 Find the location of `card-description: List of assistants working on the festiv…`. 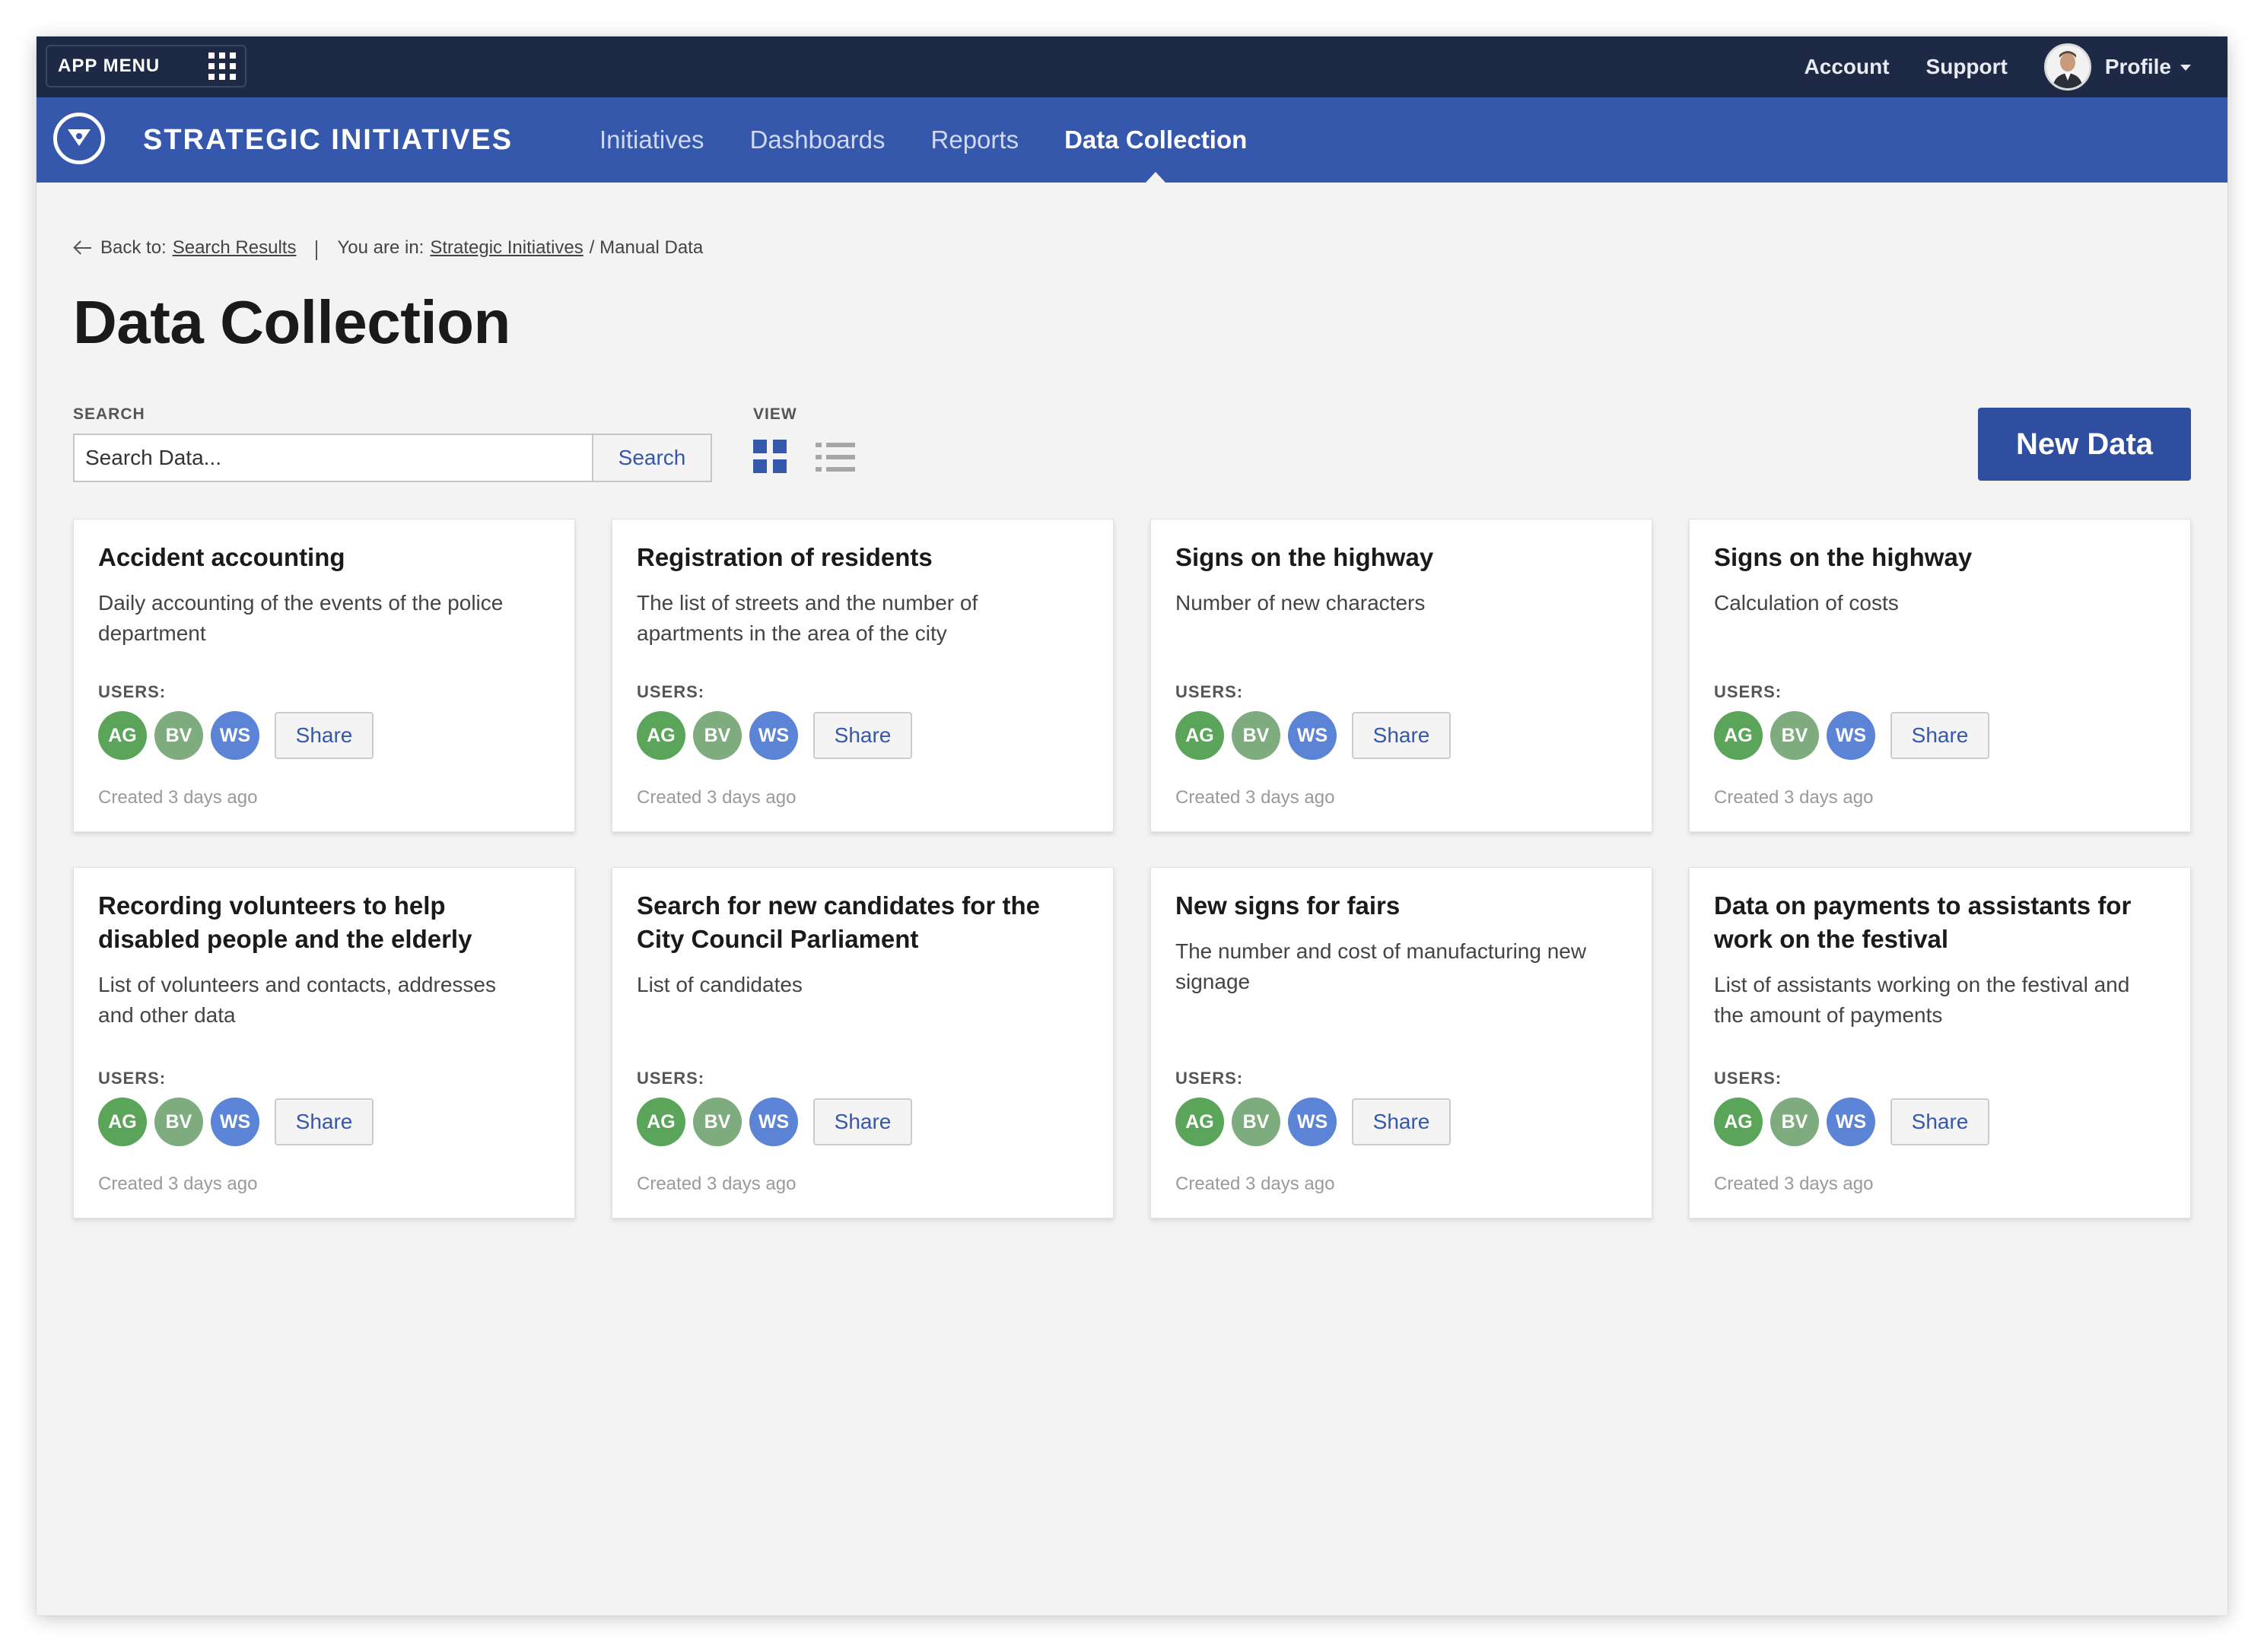

card-description: List of assistants working on the festiv… is located at coordinates (1922, 1000).